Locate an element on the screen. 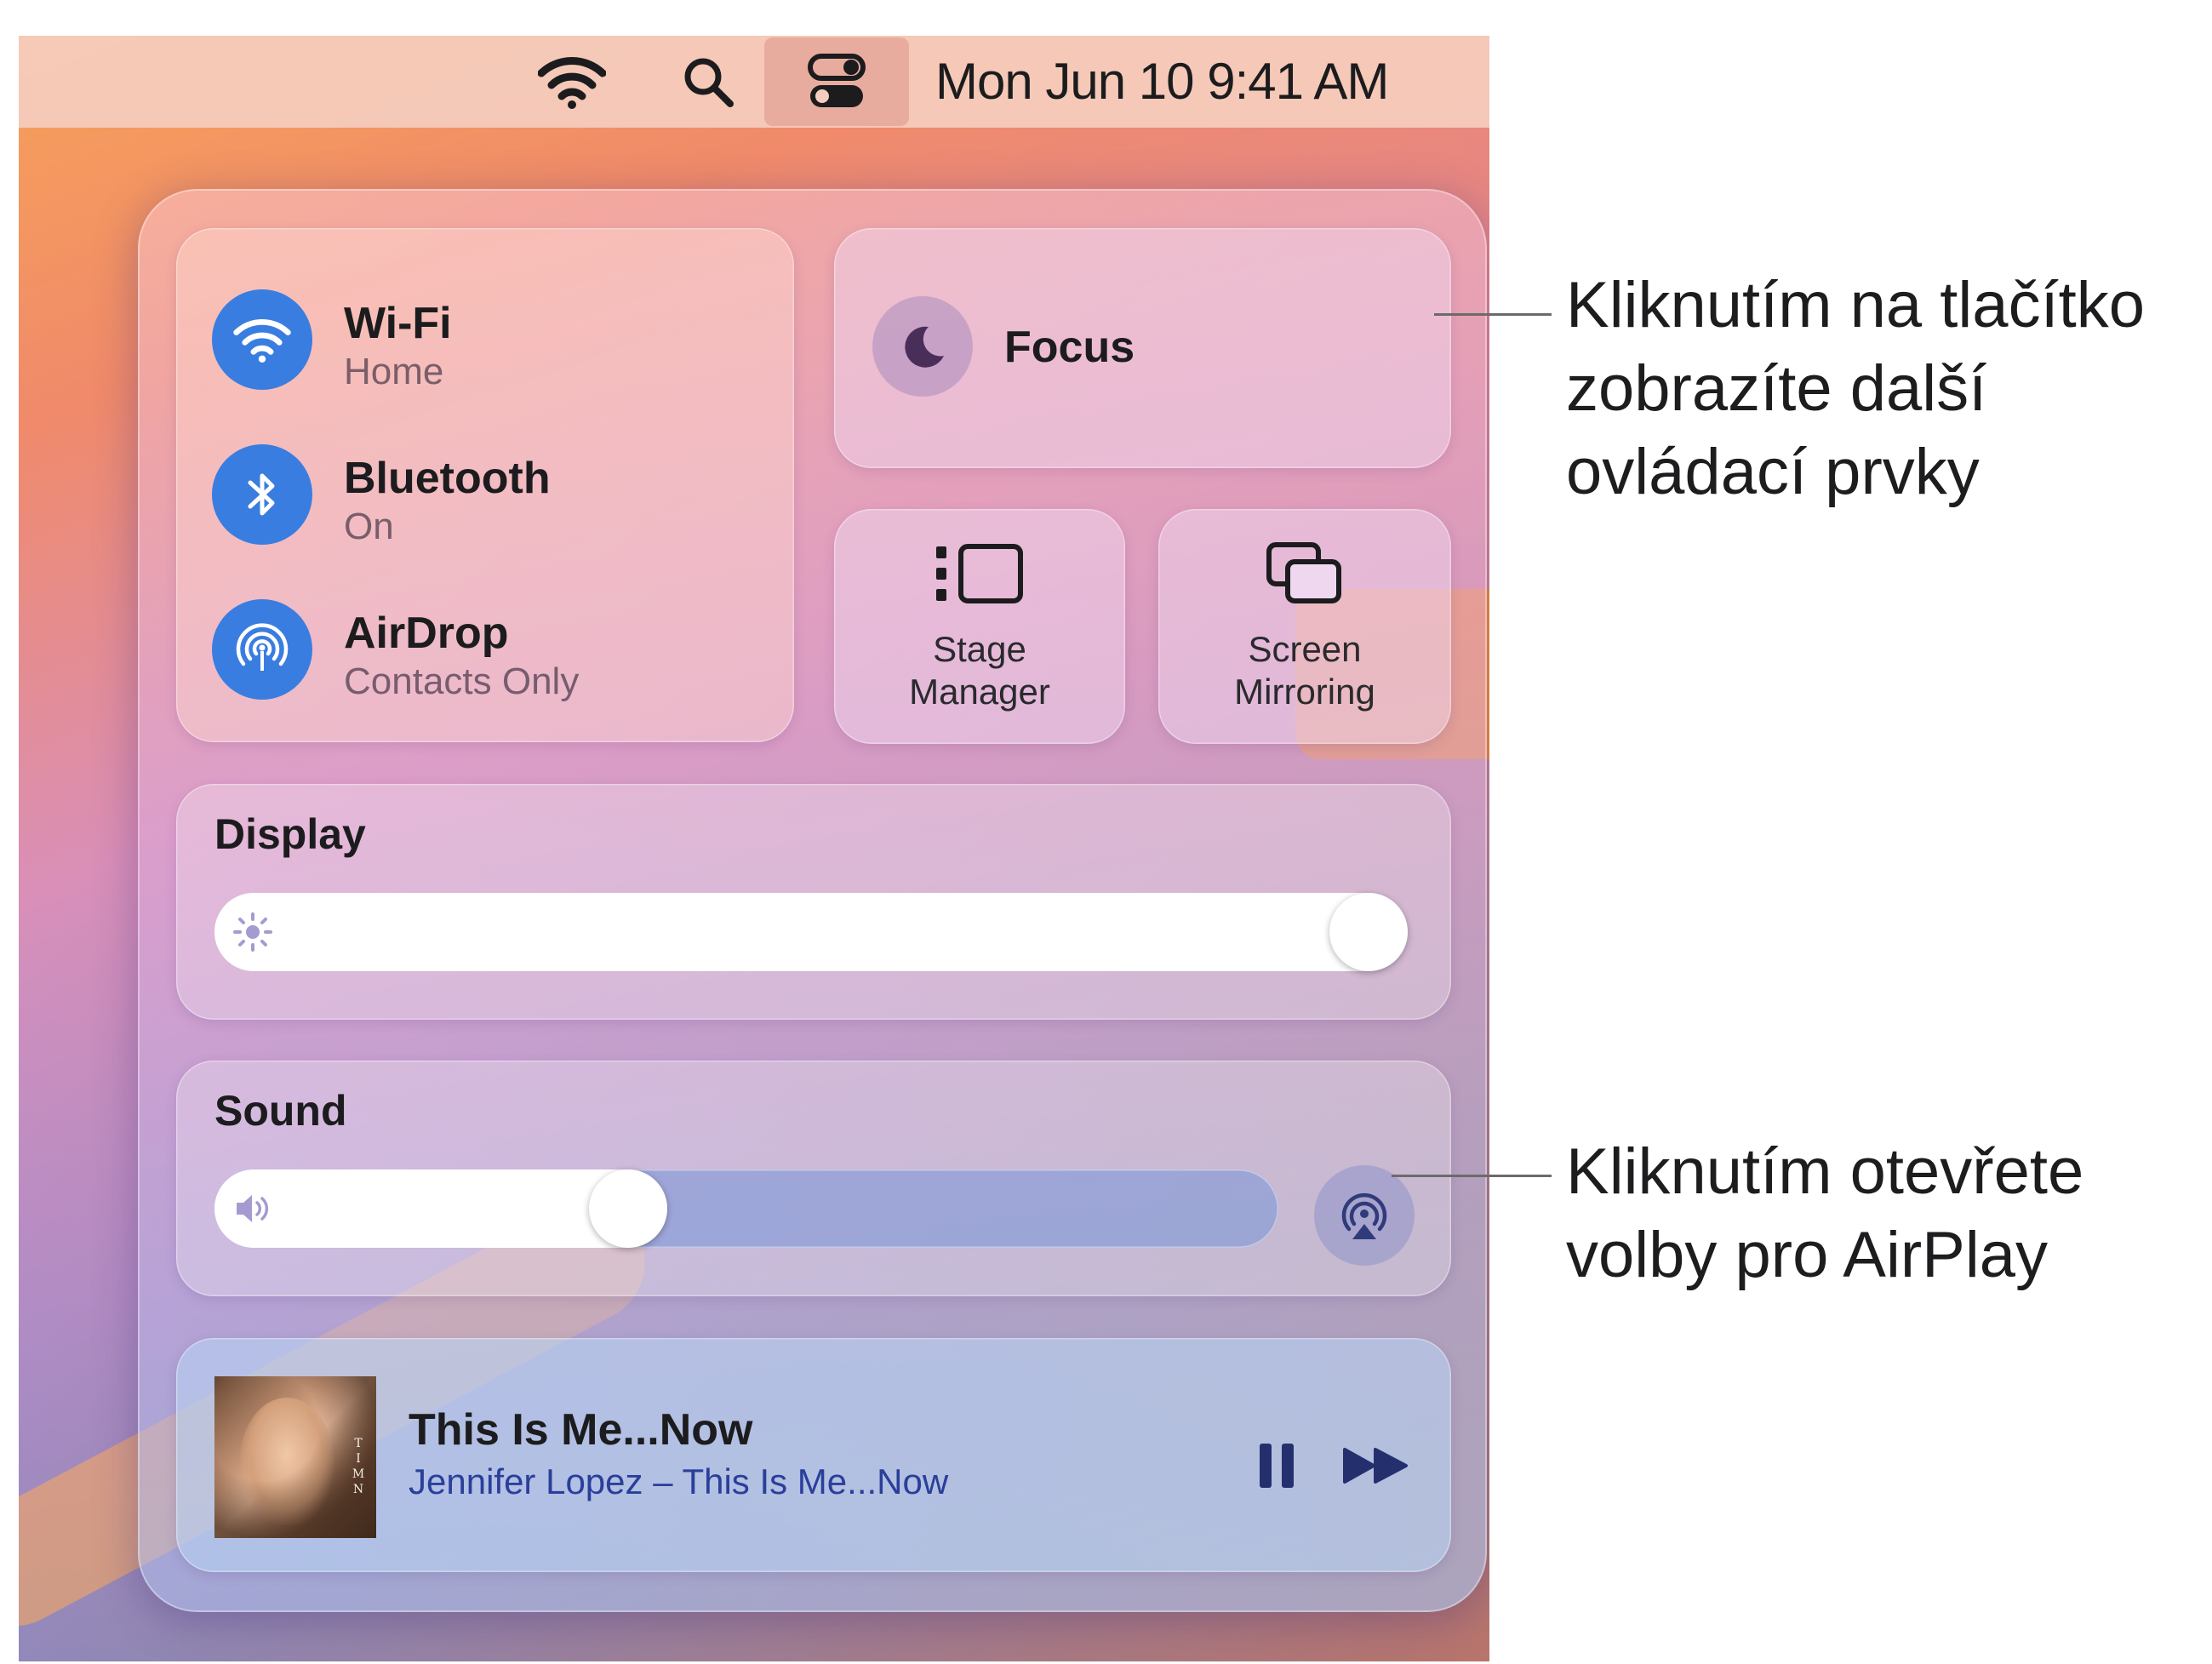  airplay-icon is located at coordinates (1364, 1215).